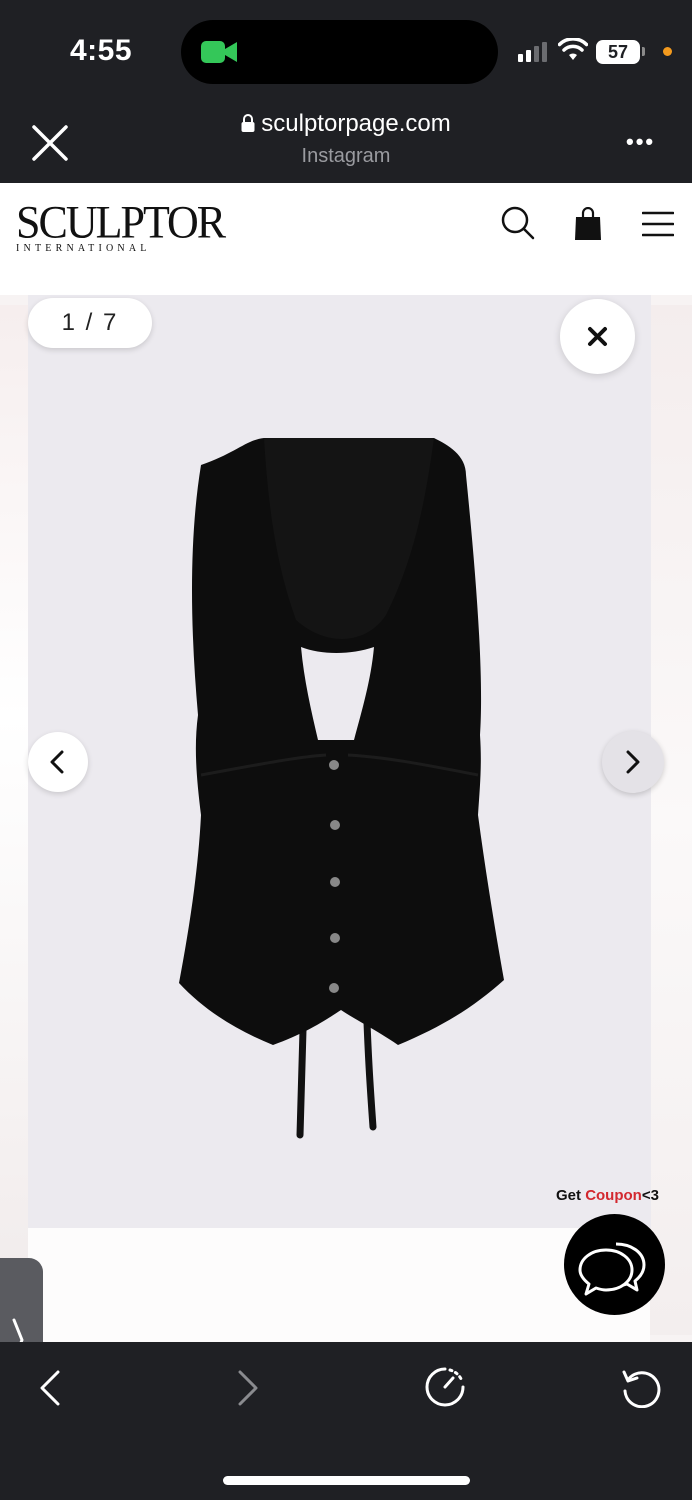  Describe the element at coordinates (247, 1388) in the screenshot. I see `forward-icon` at that location.